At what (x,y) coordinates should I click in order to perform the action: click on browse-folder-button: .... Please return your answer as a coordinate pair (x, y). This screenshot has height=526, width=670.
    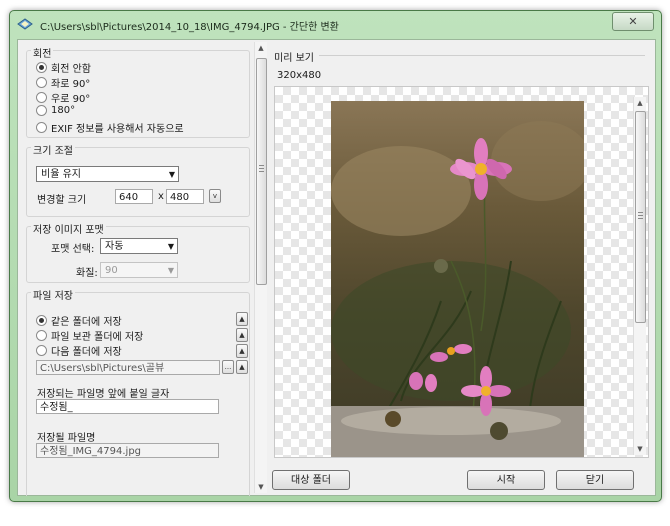
    Looking at the image, I should click on (228, 367).